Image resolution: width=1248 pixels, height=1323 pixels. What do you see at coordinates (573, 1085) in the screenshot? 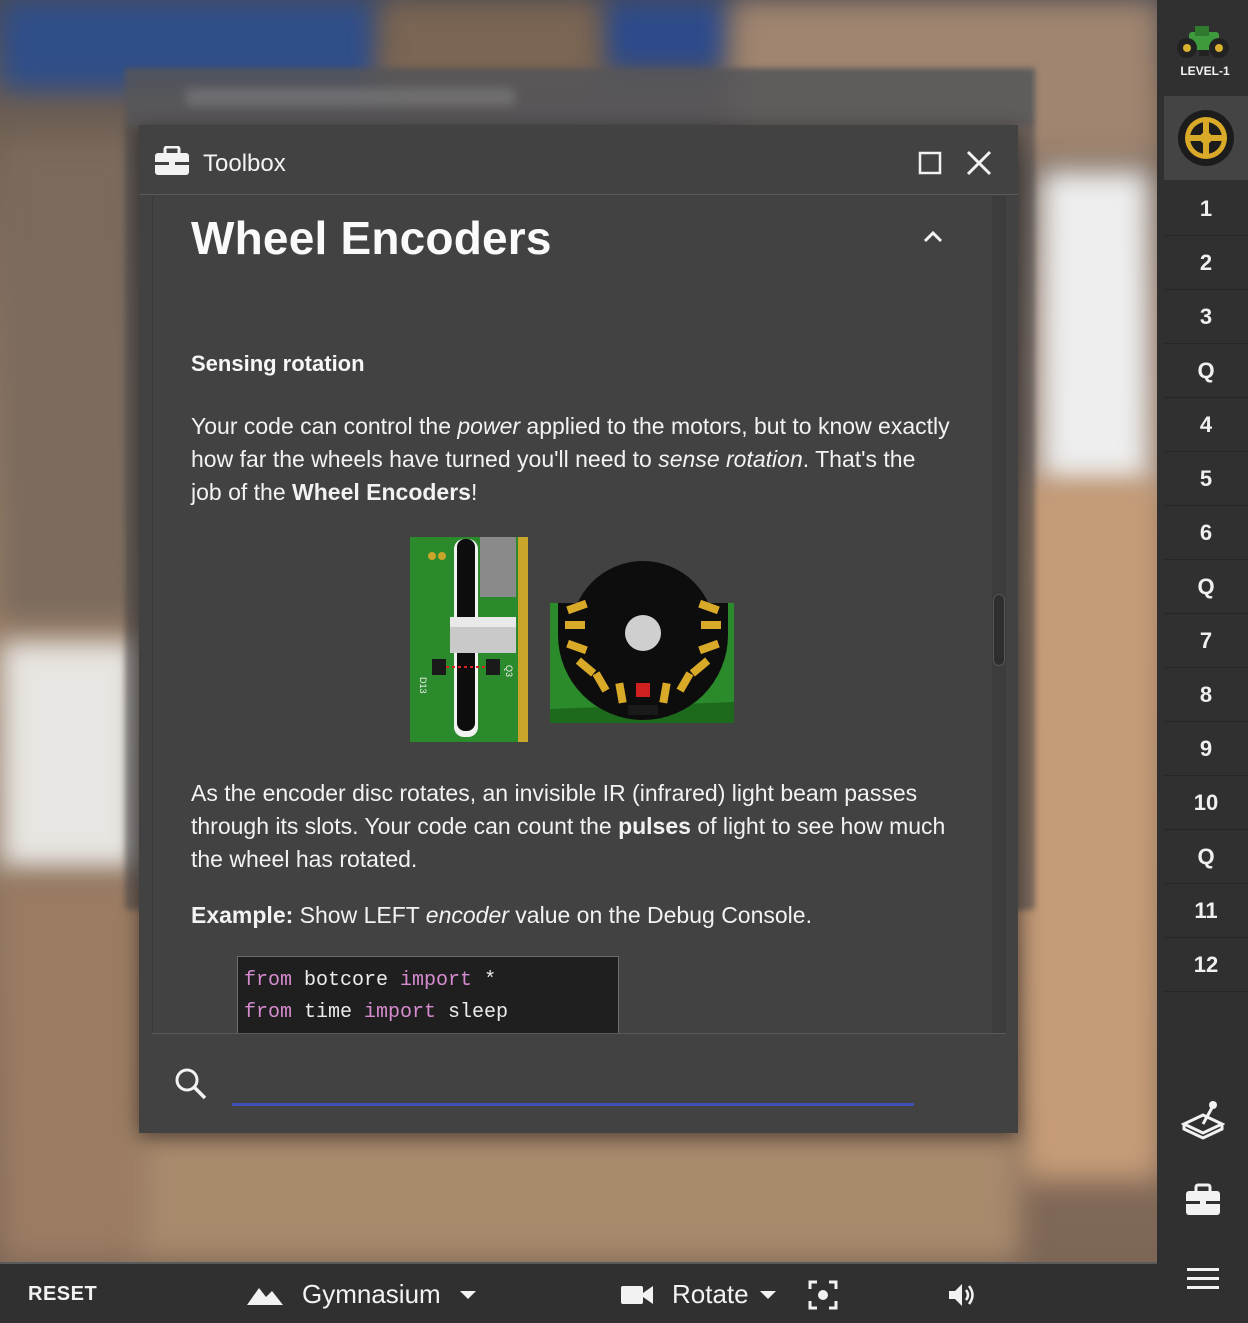
I see `search-input` at bounding box center [573, 1085].